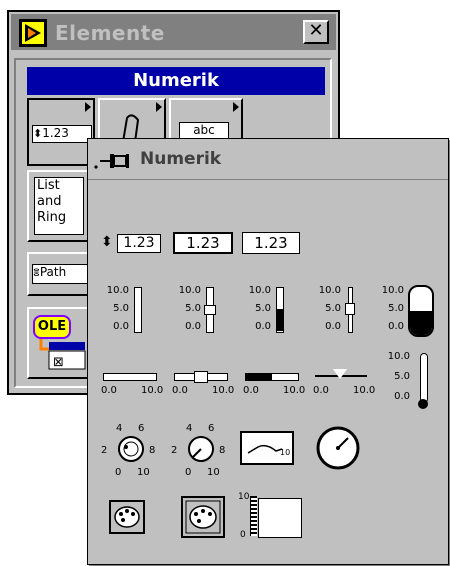 This screenshot has height=566, width=450. Describe the element at coordinates (280, 518) in the screenshot. I see `ramp-display` at that location.